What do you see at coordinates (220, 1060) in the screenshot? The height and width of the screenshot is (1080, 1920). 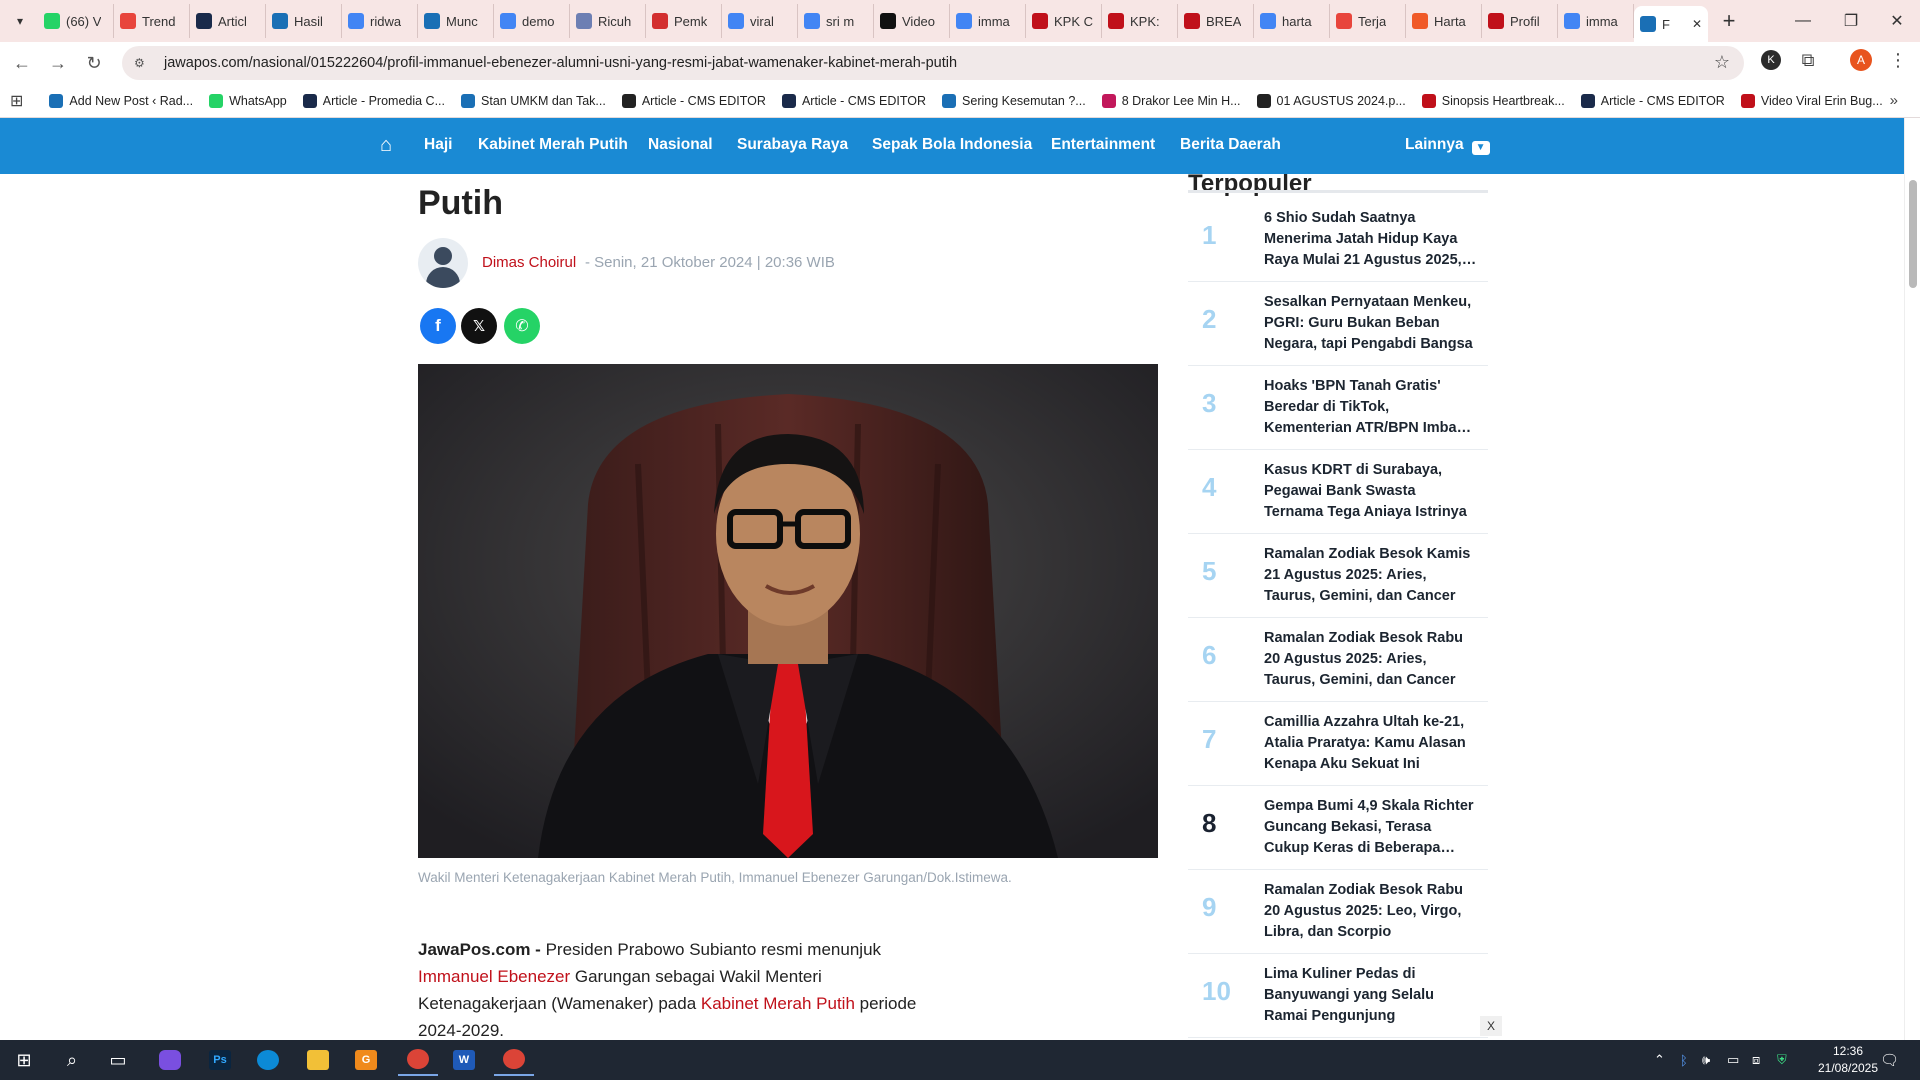 I see `photoshop-icon: Ps` at bounding box center [220, 1060].